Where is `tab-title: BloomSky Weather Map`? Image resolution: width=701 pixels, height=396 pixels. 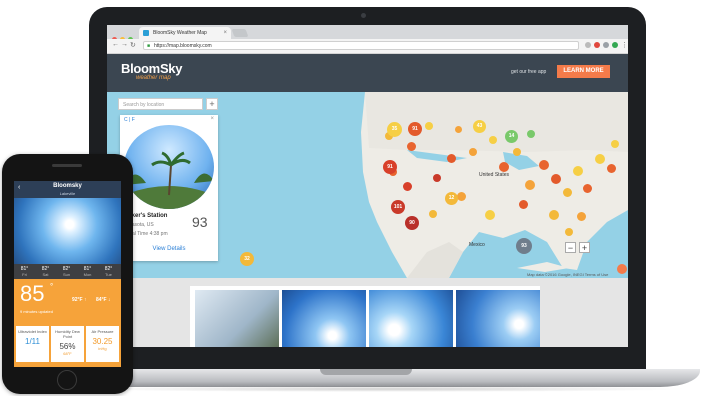
tab-title: BloomSky Weather Map is located at coordinates (180, 33).